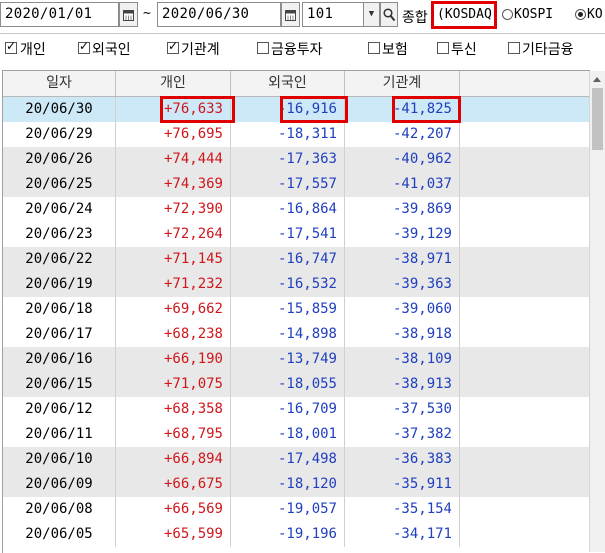  Describe the element at coordinates (464, 49) in the screenshot. I see `checkbox-trust-label: 투신` at that location.